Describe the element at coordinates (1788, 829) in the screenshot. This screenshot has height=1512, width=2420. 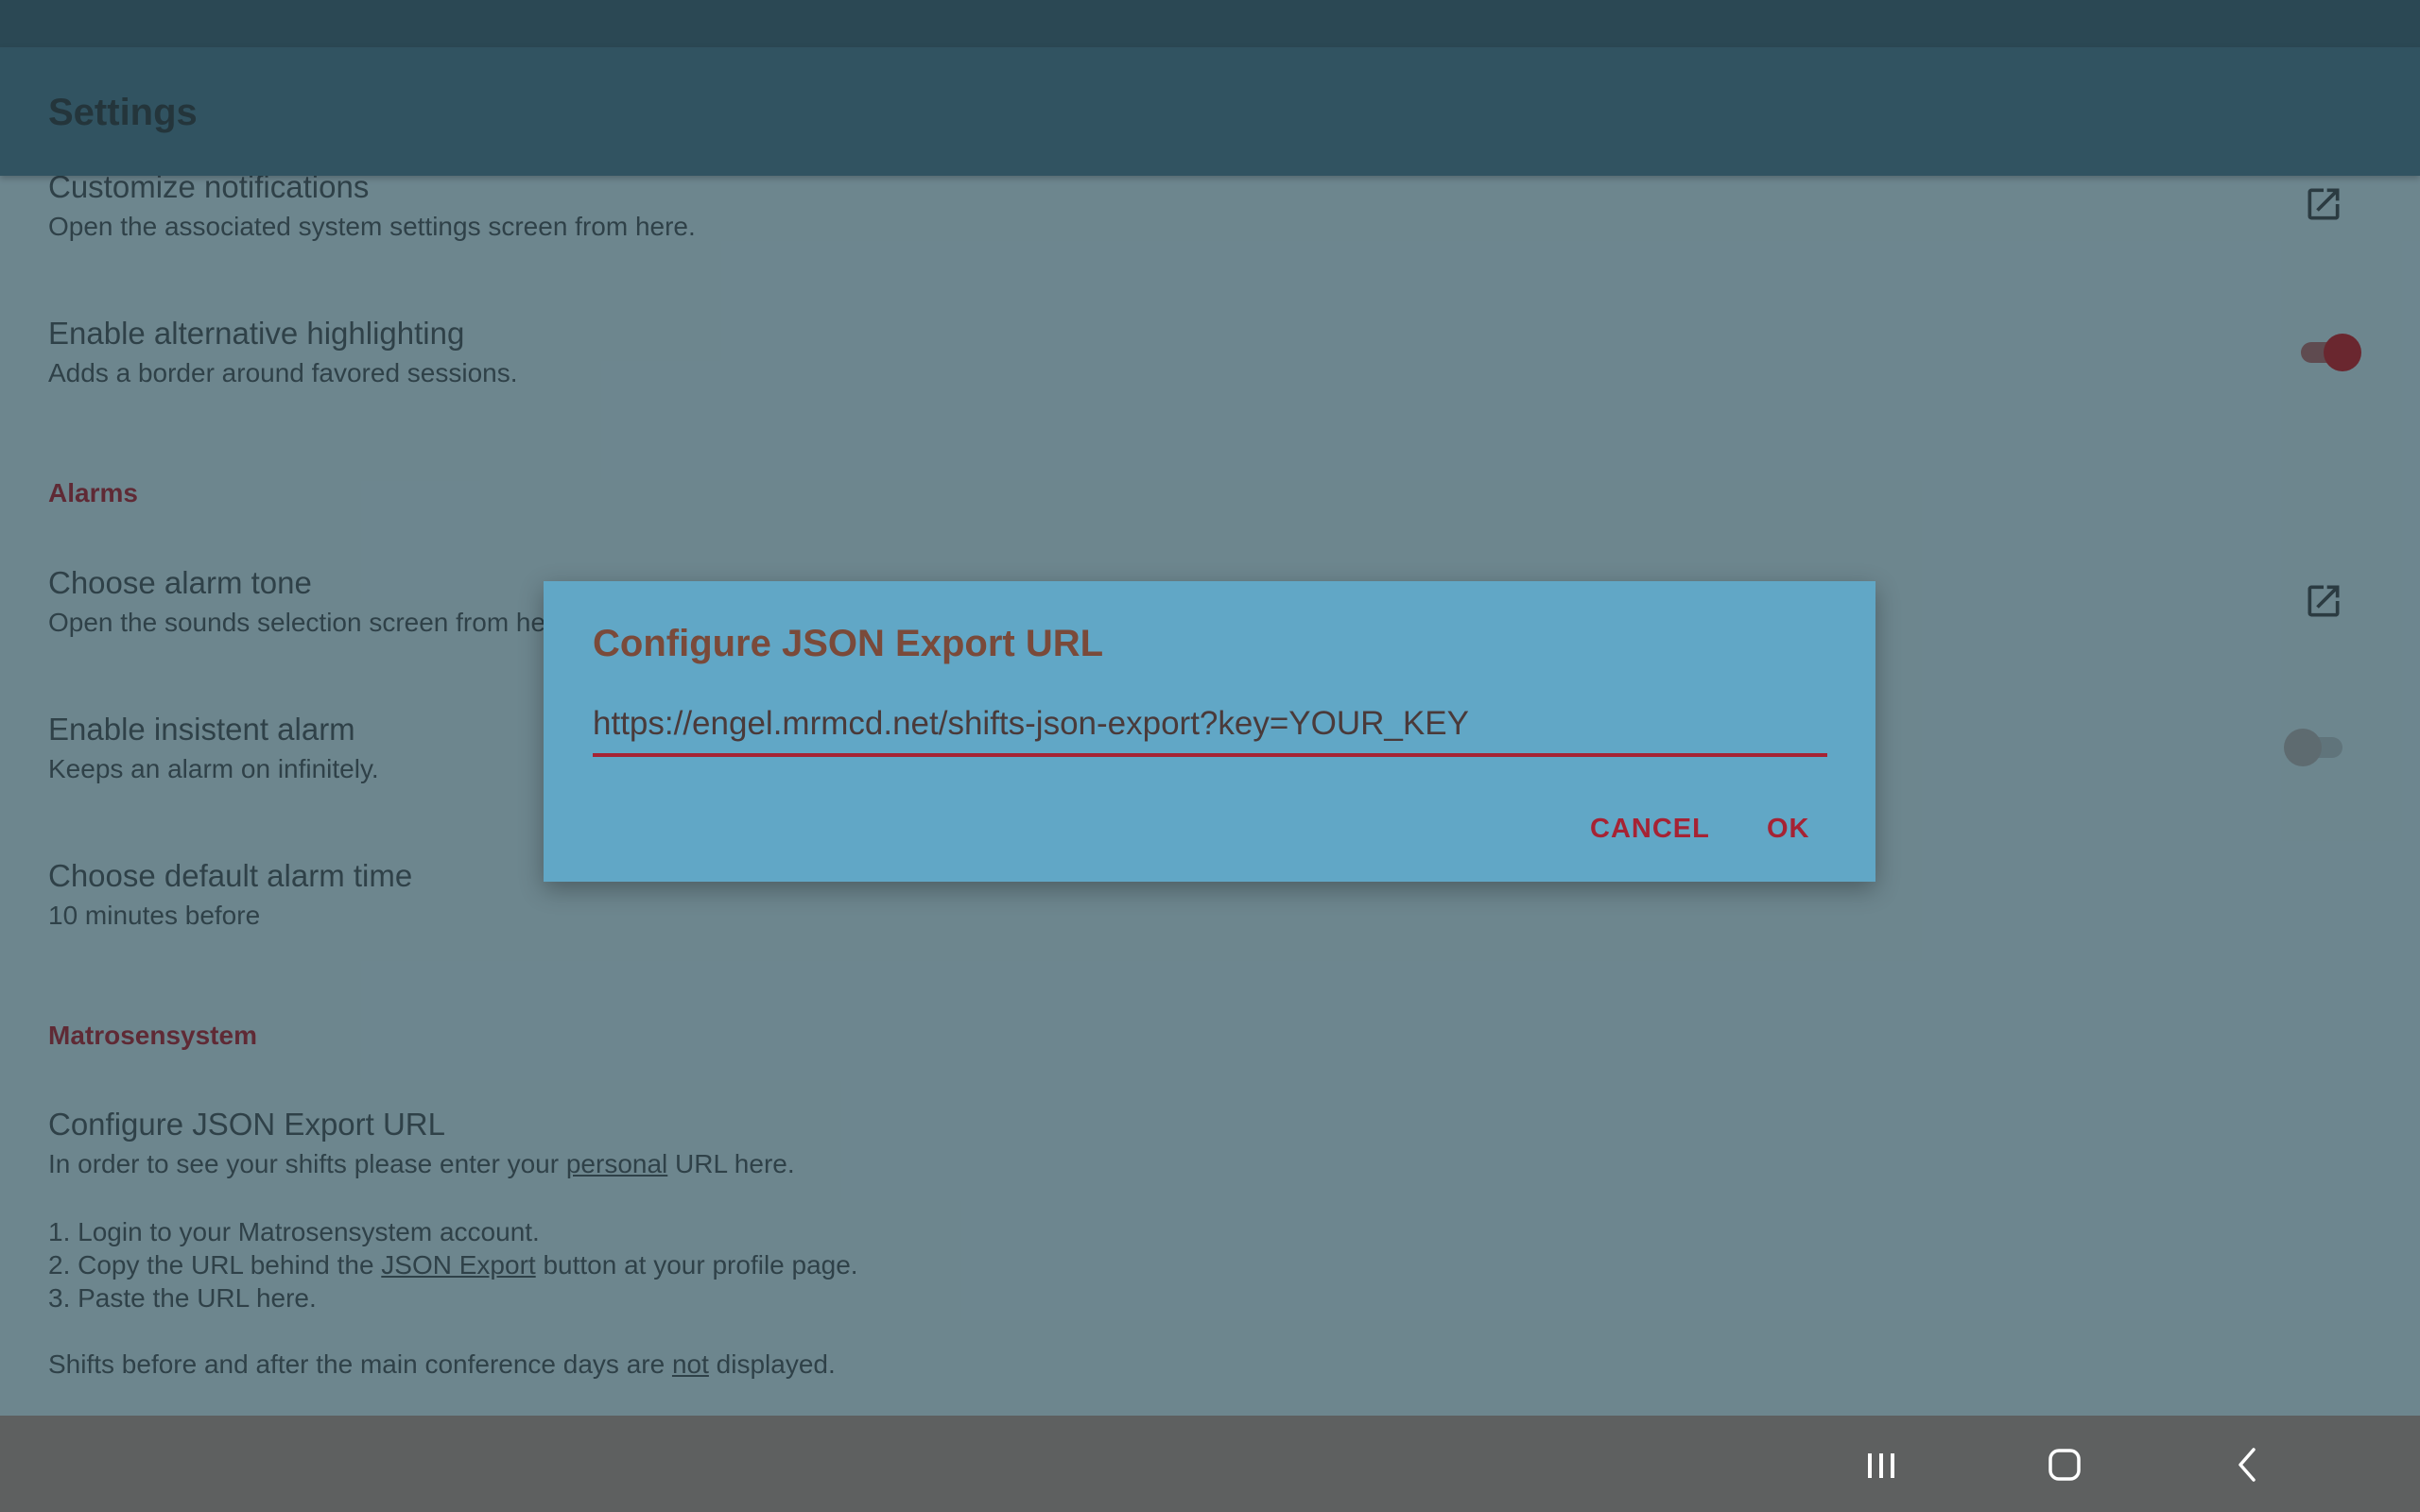
I see `ok-button: OK` at that location.